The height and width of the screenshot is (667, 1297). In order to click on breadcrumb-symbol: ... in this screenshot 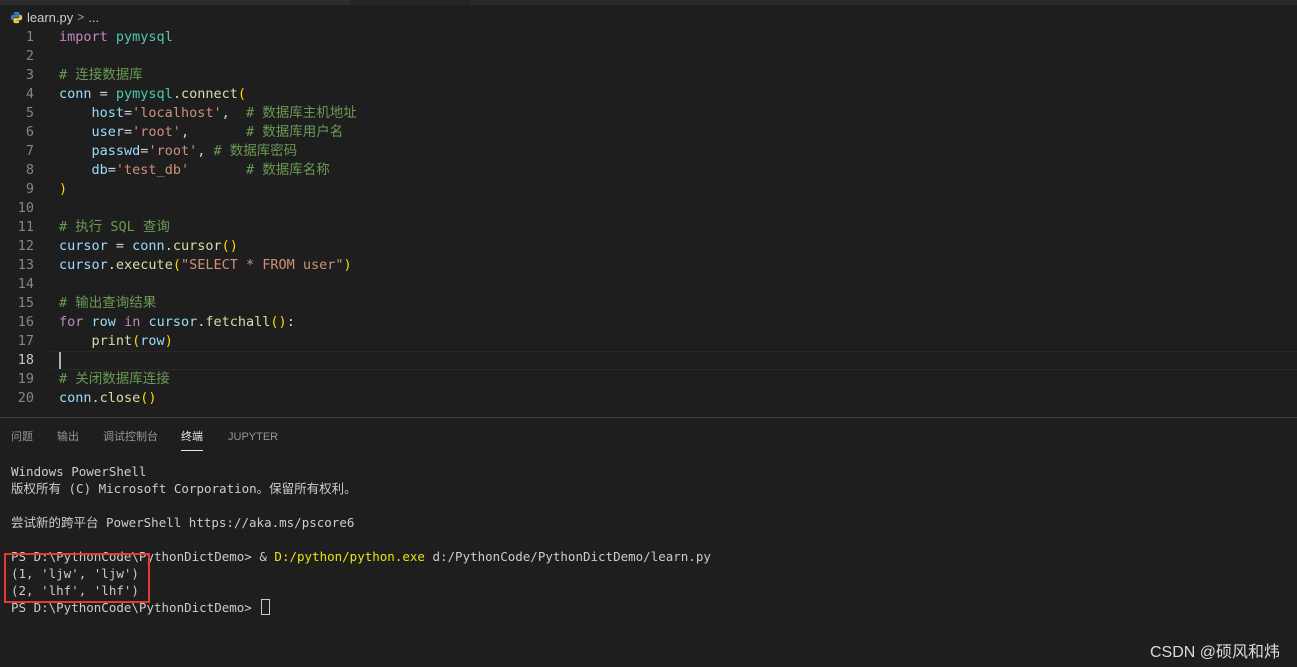, I will do `click(93, 17)`.